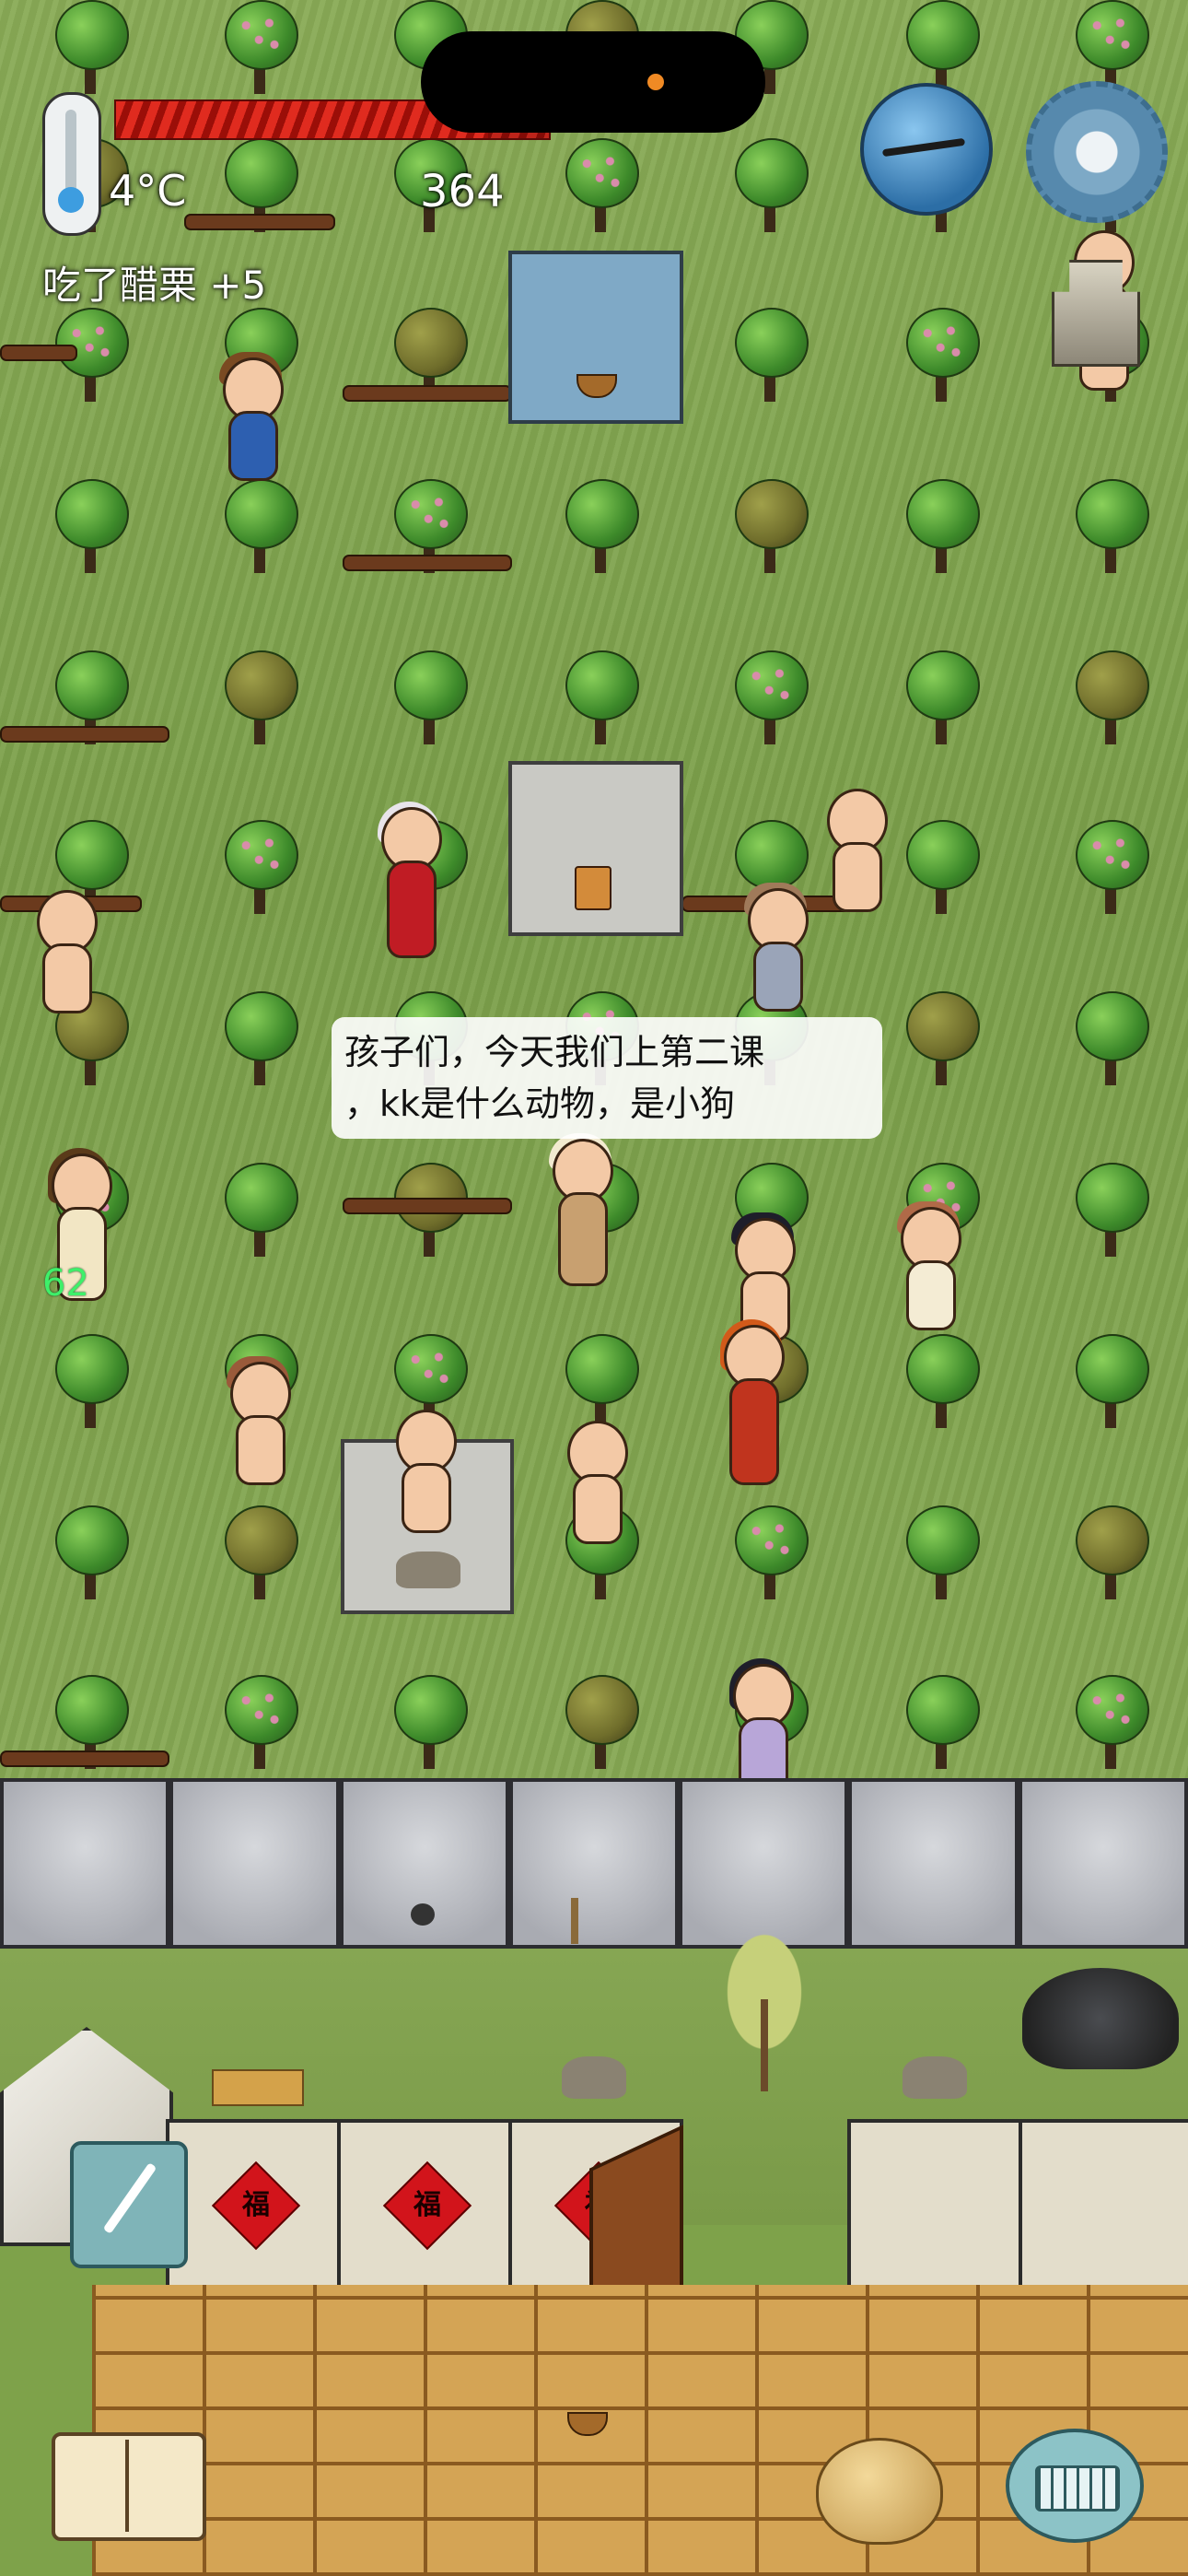  What do you see at coordinates (640, 2430) in the screenshot?
I see `wooden-floor` at bounding box center [640, 2430].